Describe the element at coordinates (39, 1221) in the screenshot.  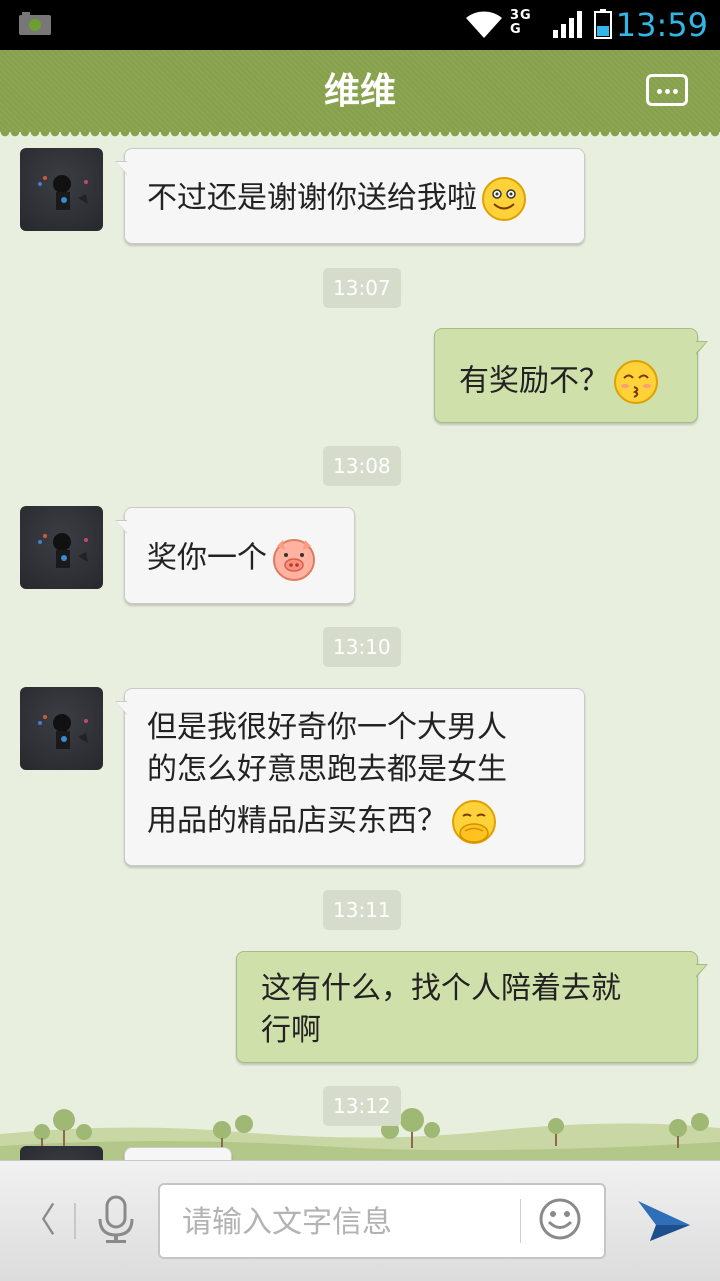
I see `collapse-button: 〈` at that location.